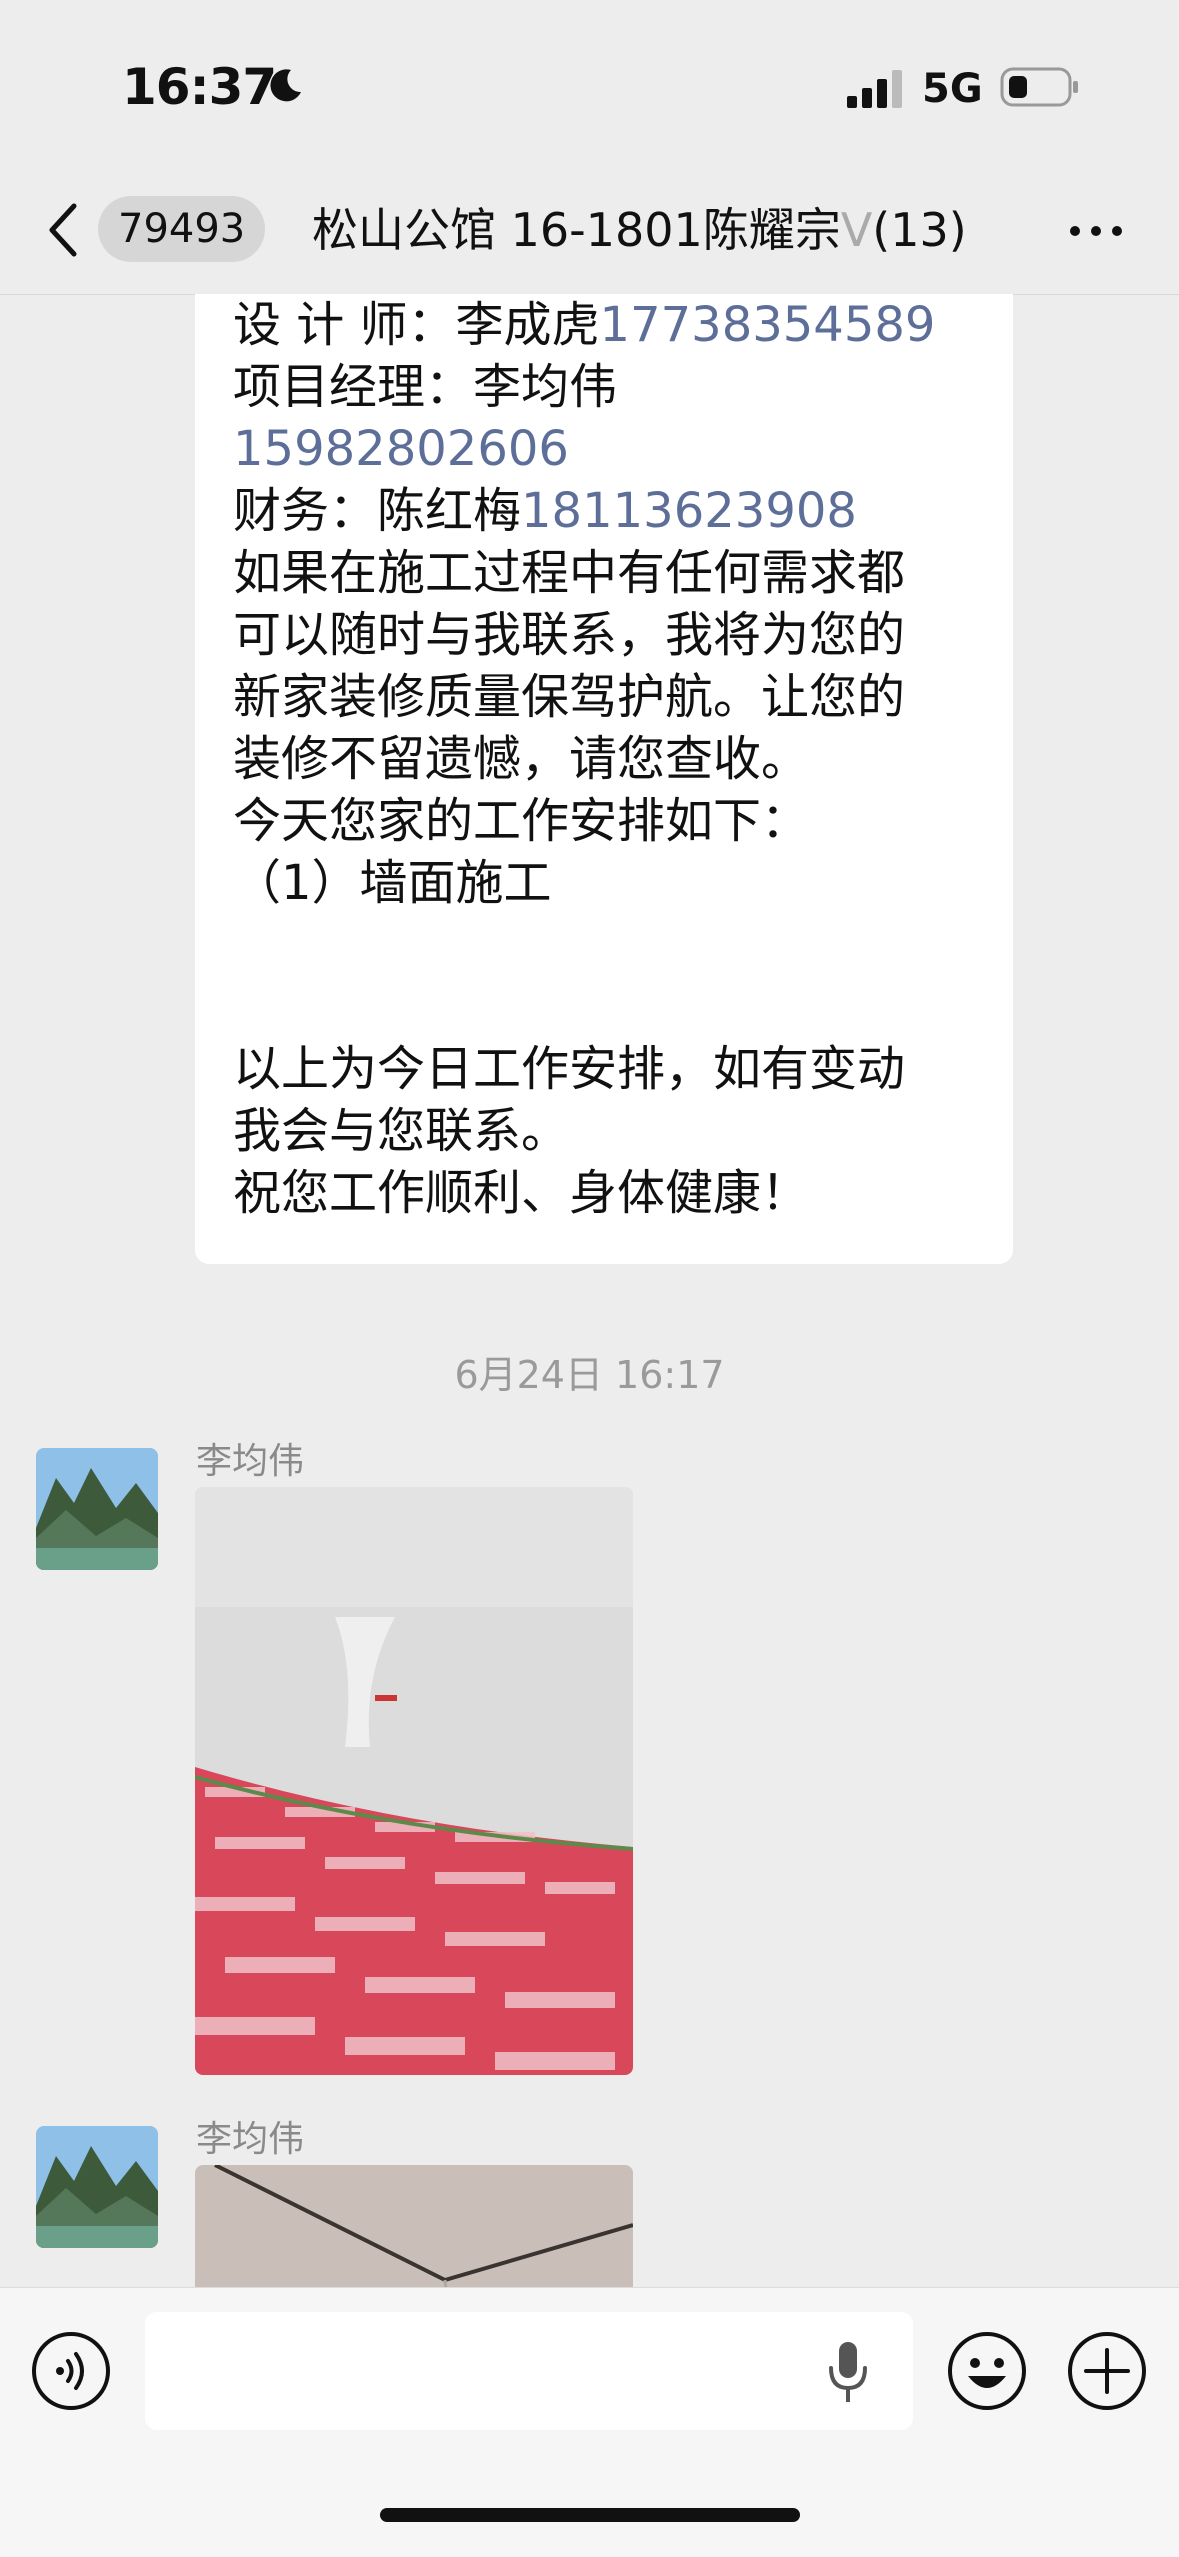 This screenshot has width=1179, height=2557. What do you see at coordinates (590, 2515) in the screenshot?
I see `home-indicator` at bounding box center [590, 2515].